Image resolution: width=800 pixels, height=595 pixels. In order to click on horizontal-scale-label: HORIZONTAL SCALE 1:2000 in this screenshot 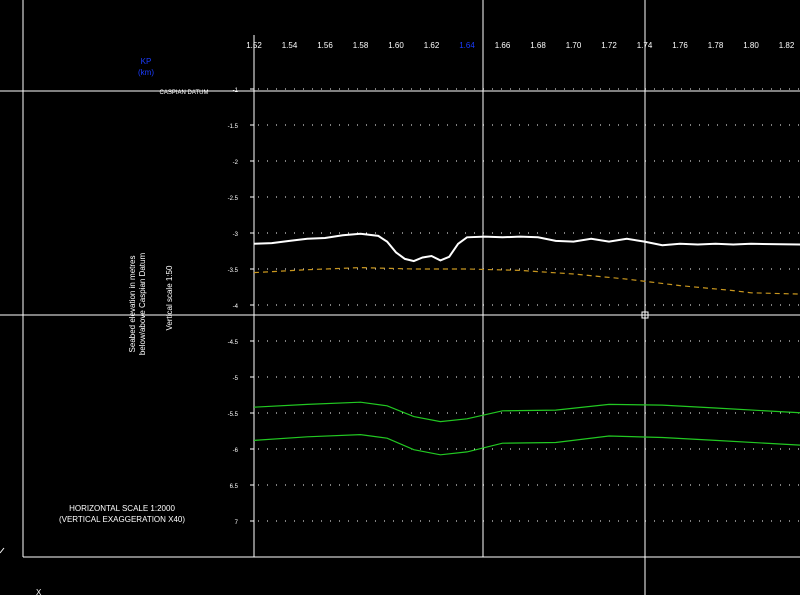, I will do `click(122, 508)`.